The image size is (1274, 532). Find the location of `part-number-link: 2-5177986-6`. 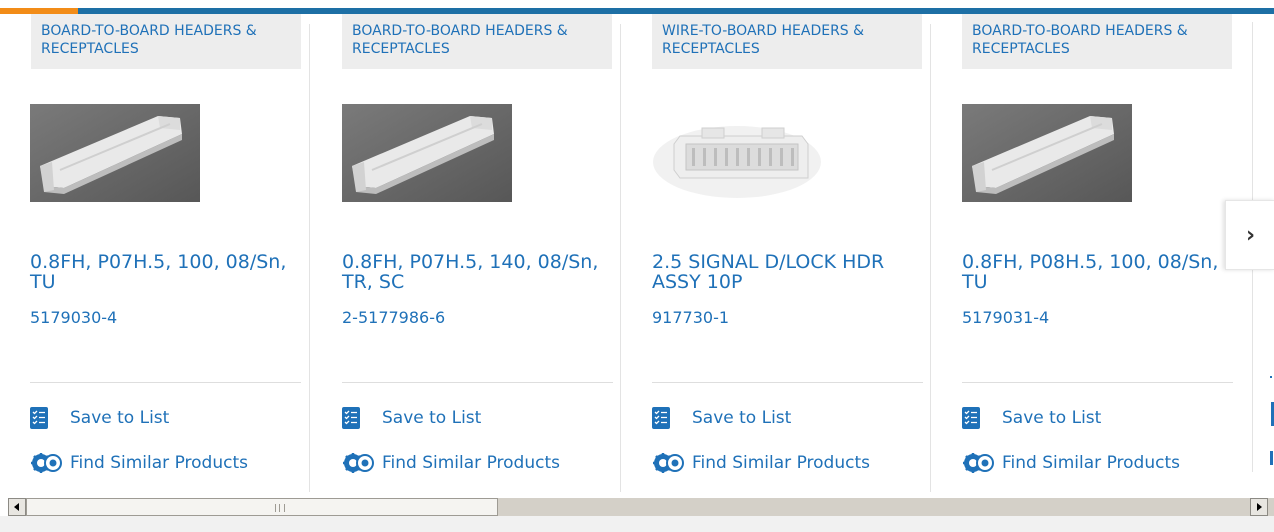

part-number-link: 2-5177986-6 is located at coordinates (393, 318).